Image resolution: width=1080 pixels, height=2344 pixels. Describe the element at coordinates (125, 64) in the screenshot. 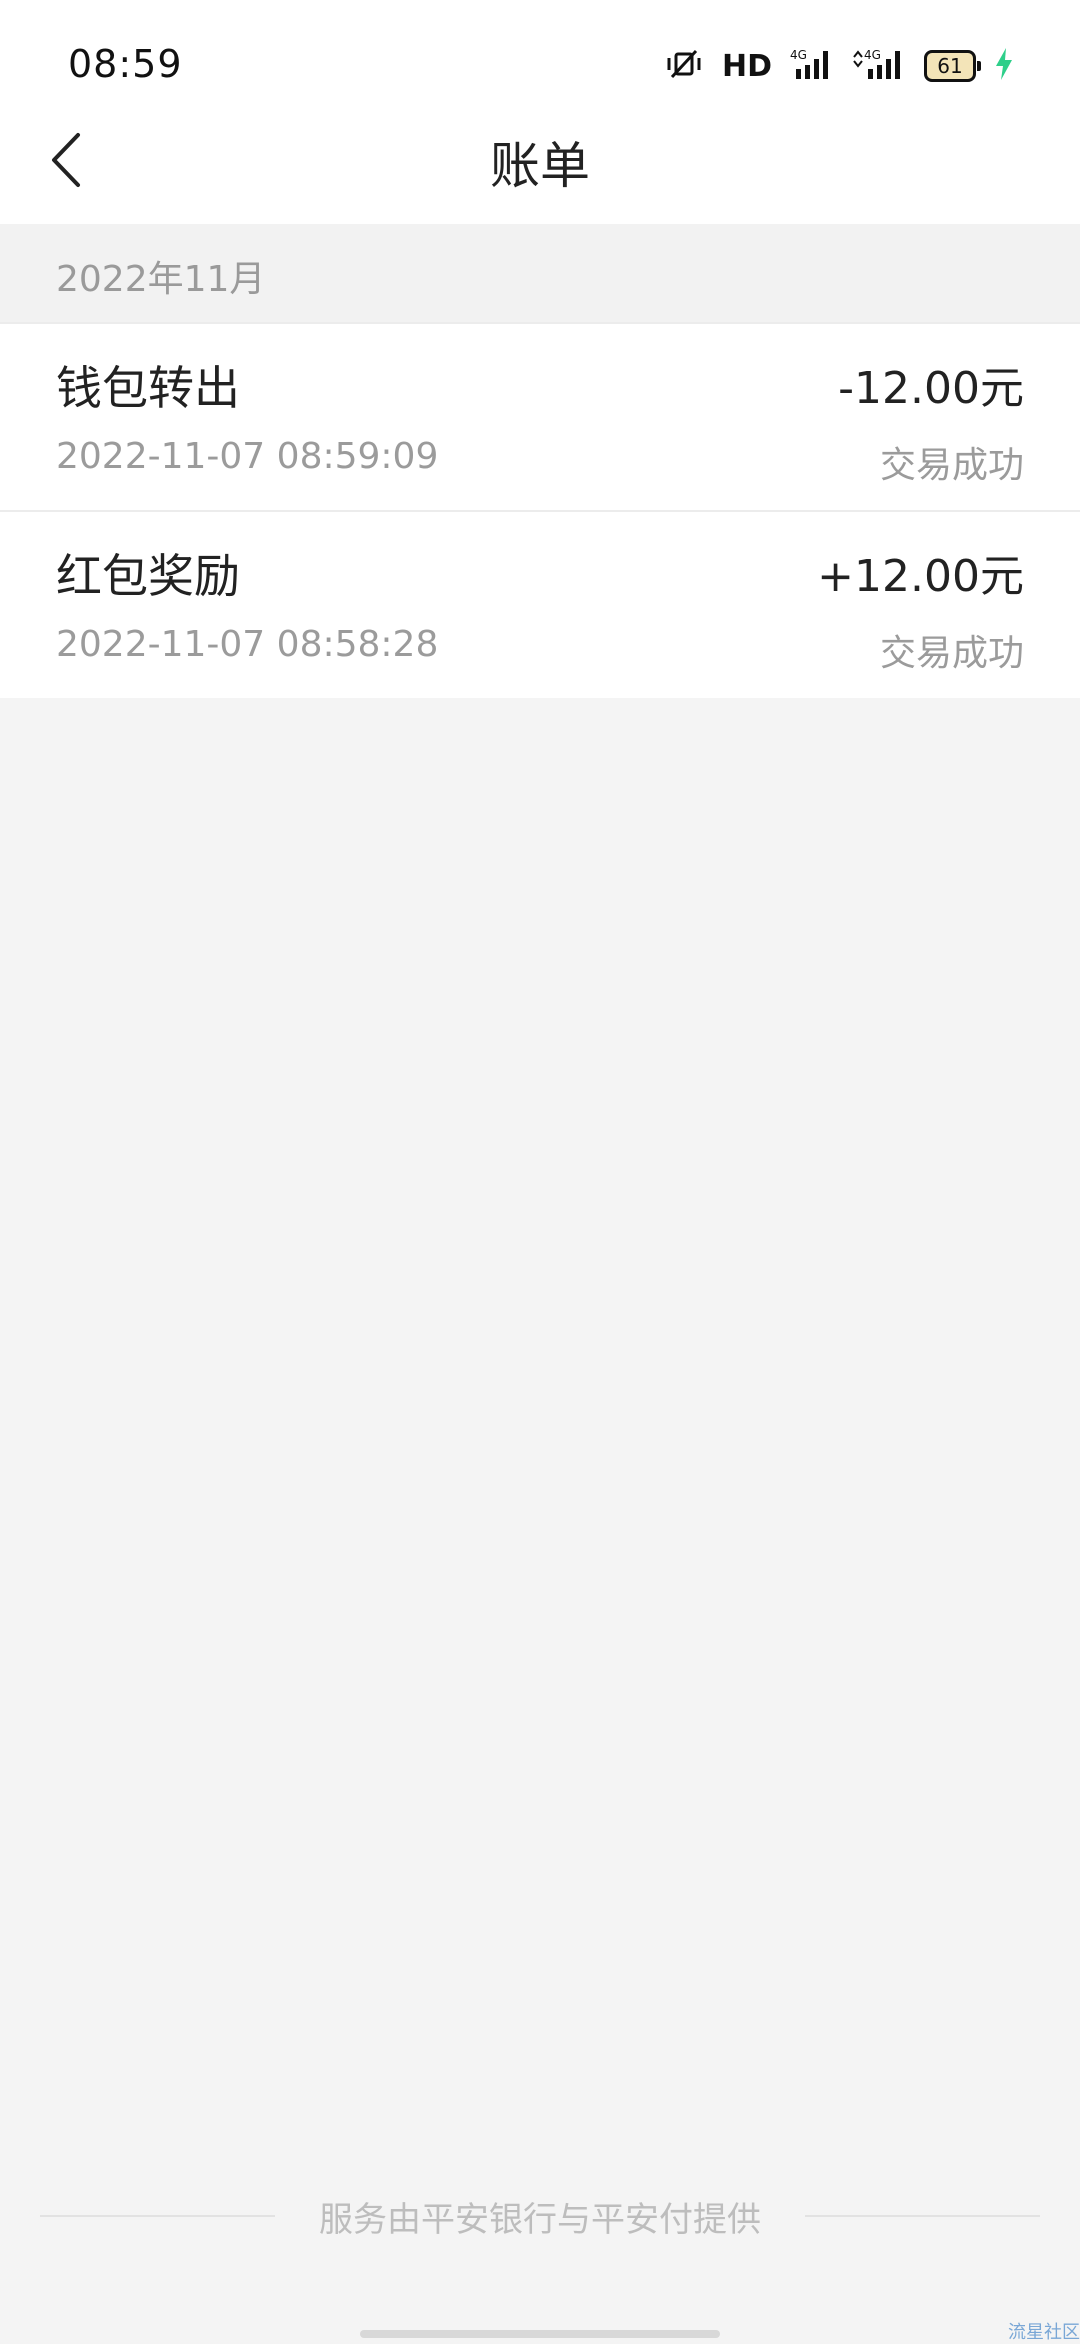

I see `status-time: 08:59` at that location.